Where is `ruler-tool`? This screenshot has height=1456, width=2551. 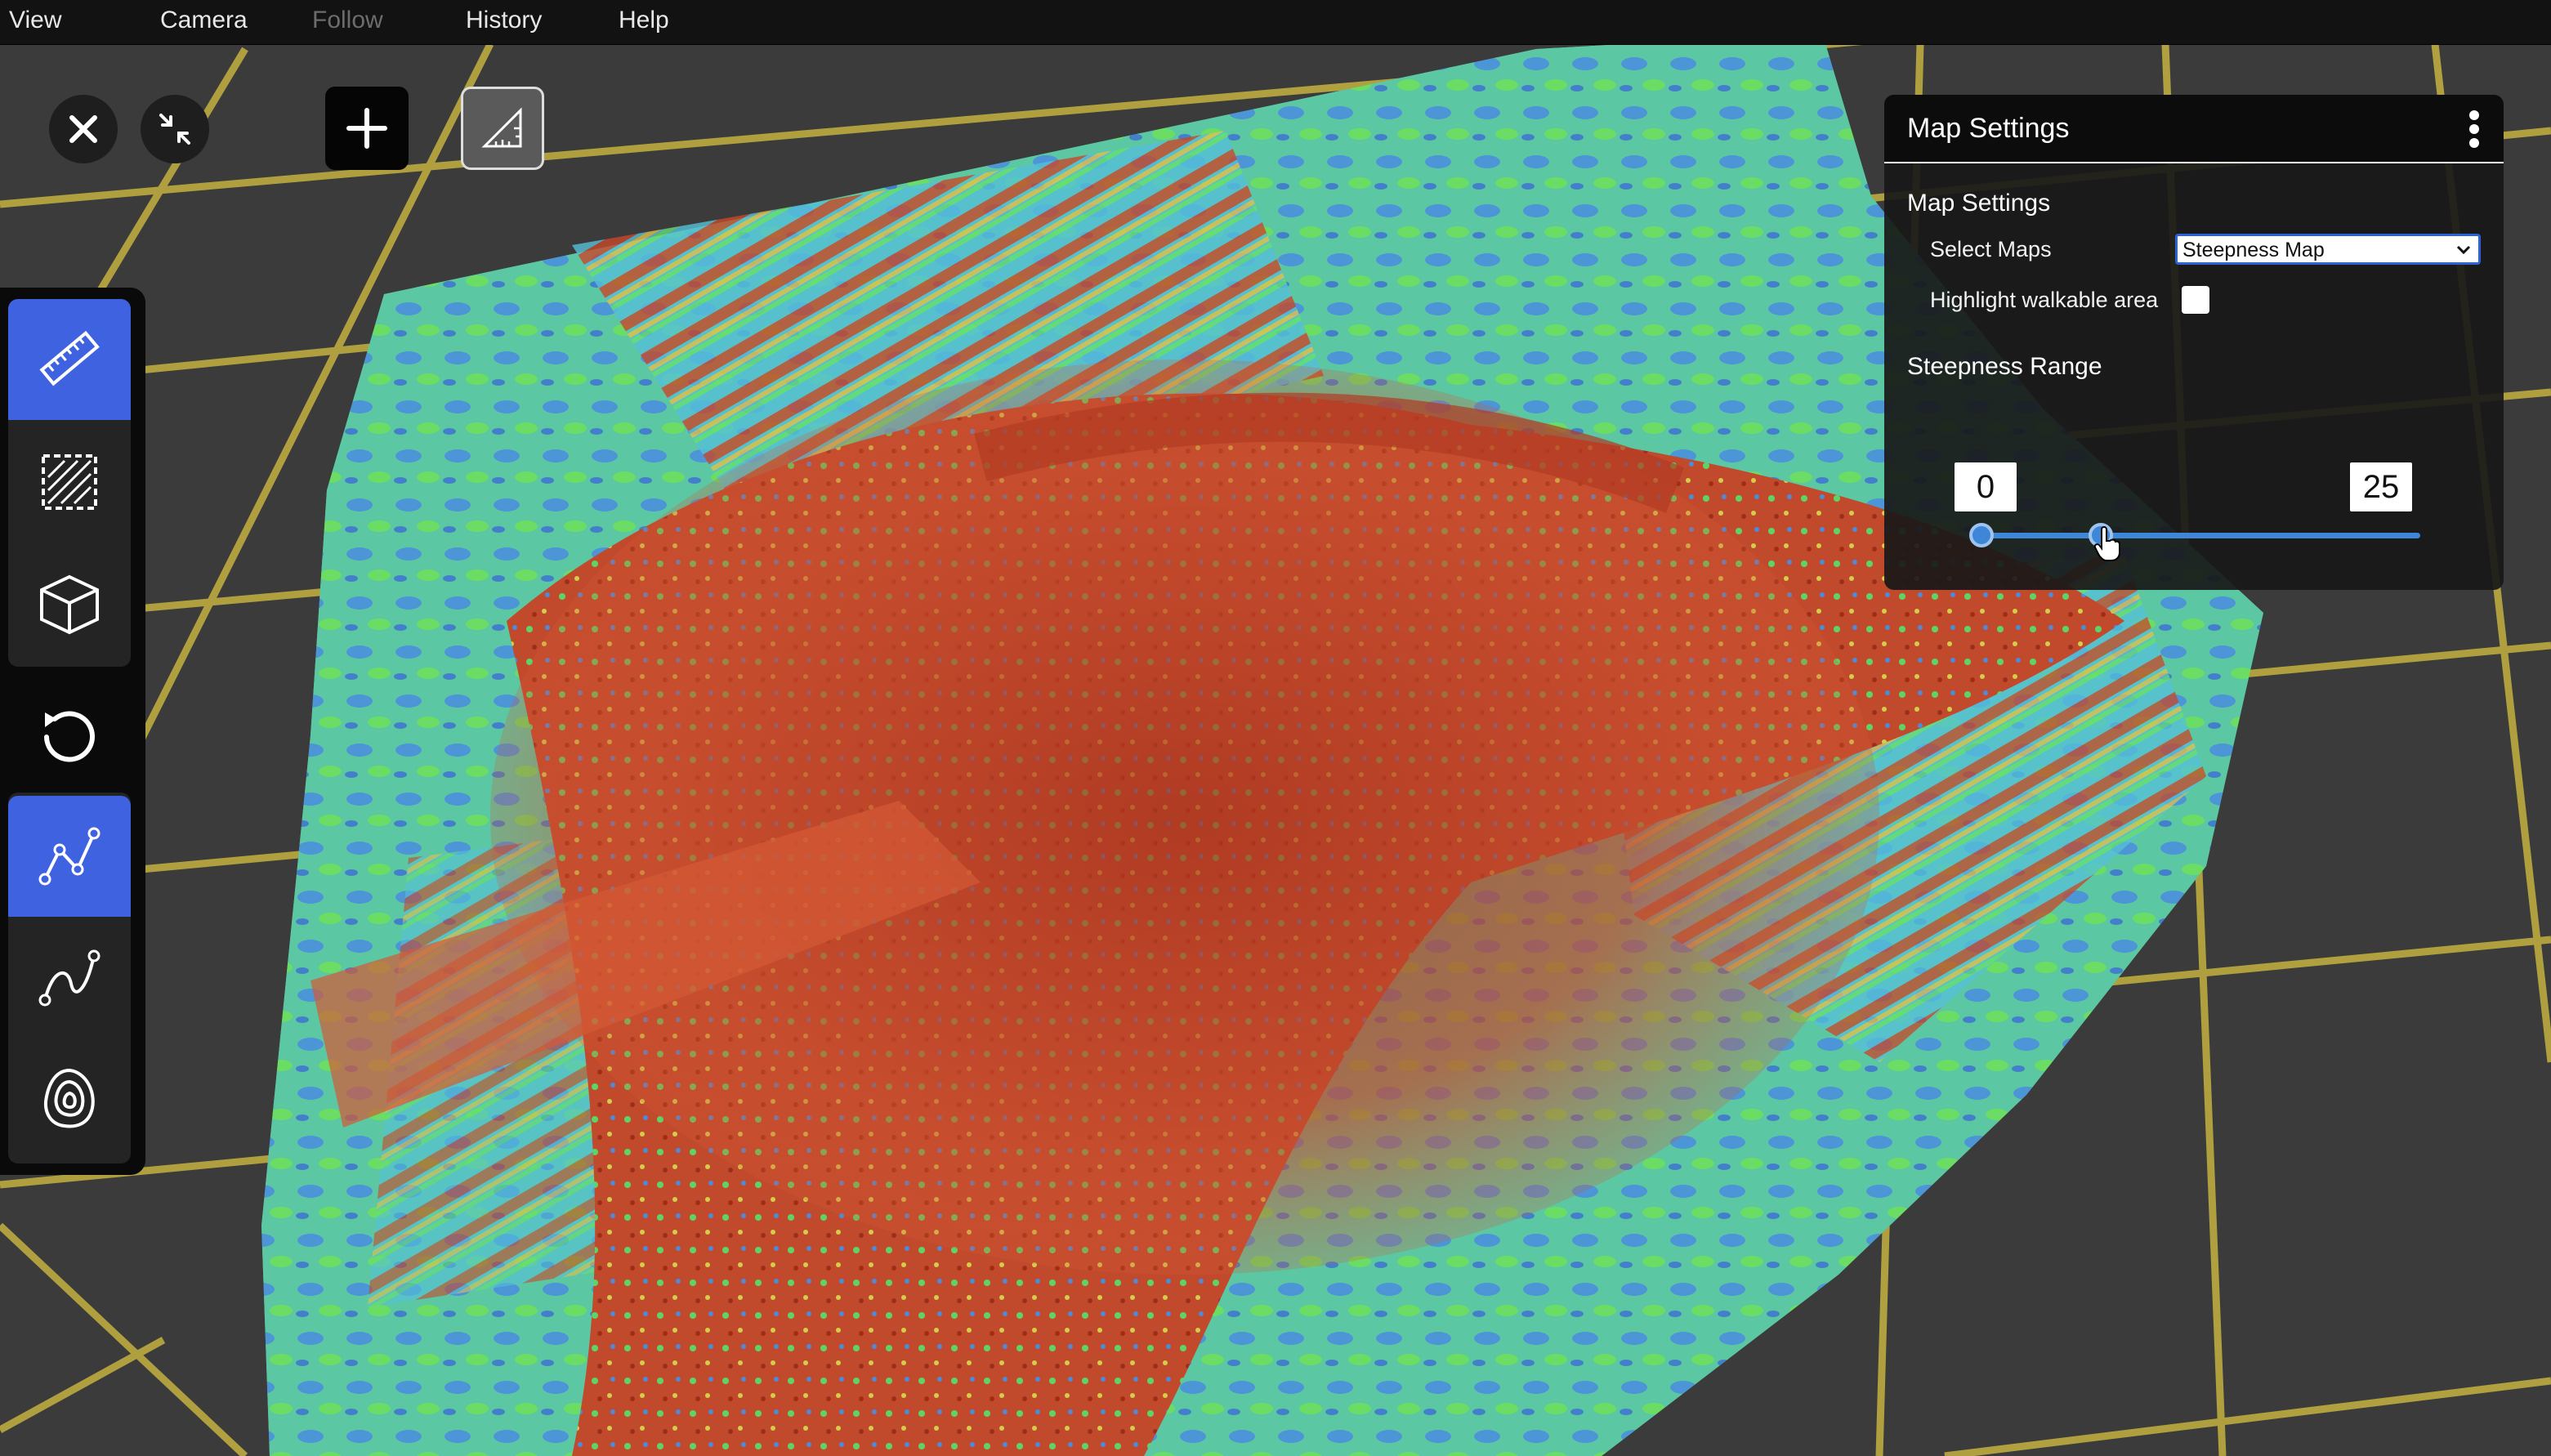
ruler-tool is located at coordinates (69, 359).